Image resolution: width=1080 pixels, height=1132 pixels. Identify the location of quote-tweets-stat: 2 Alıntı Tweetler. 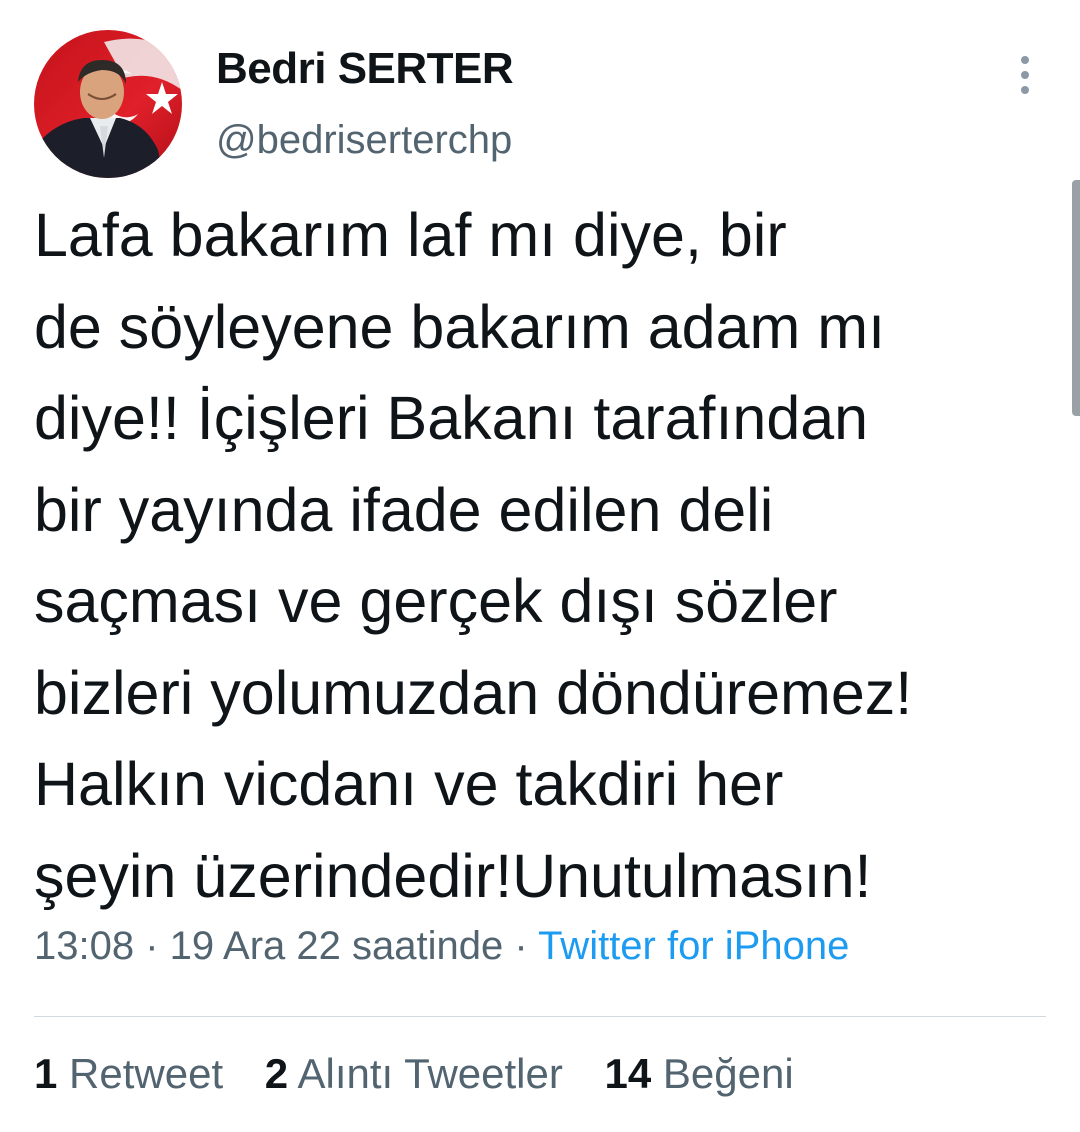
(414, 1074).